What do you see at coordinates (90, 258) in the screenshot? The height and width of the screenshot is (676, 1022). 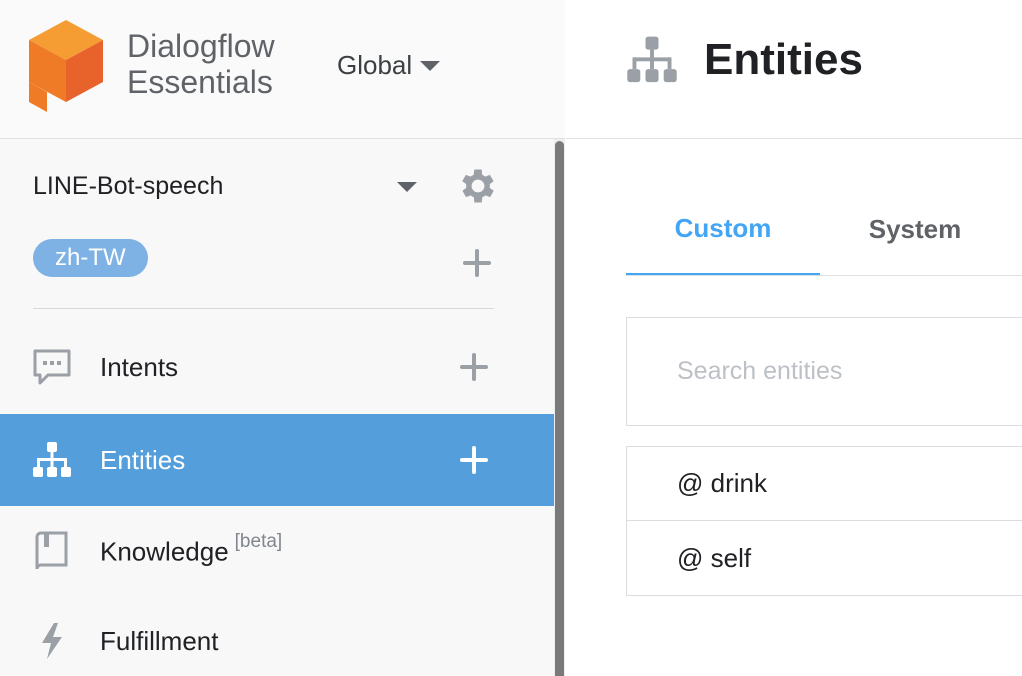 I see `language-chip: zh-TW` at bounding box center [90, 258].